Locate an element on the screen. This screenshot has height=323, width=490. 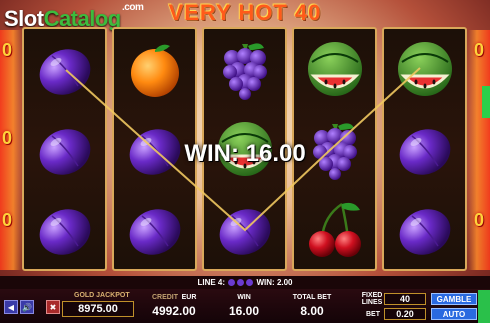
fixed-lines-value: 40 is located at coordinates (405, 299).